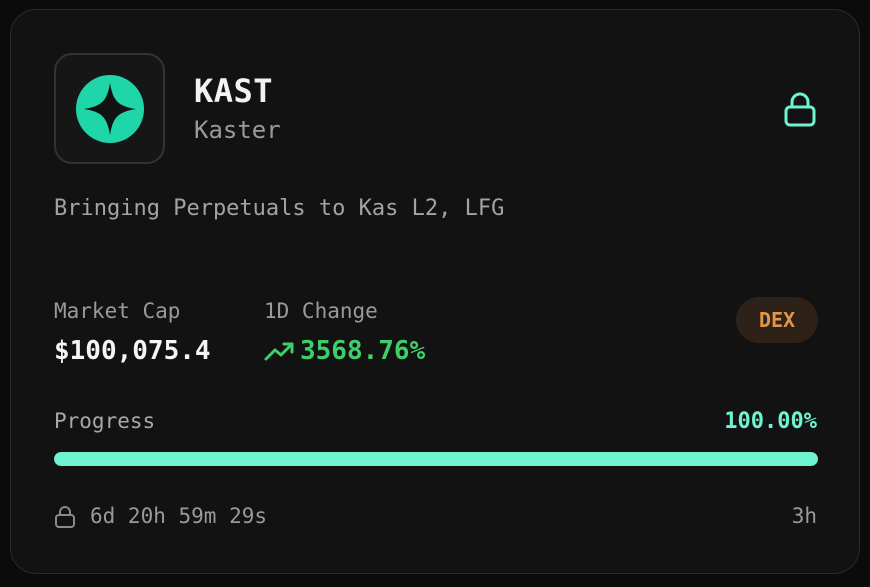 The width and height of the screenshot is (870, 587). What do you see at coordinates (777, 320) in the screenshot?
I see `dex-badge: DEX` at bounding box center [777, 320].